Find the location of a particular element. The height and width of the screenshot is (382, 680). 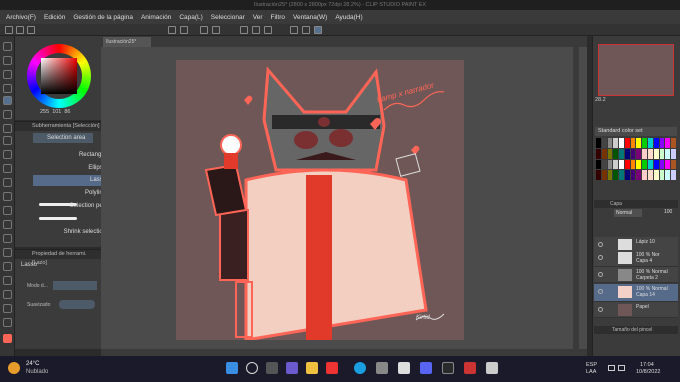

document-tab: Ilustración25* is located at coordinates (127, 42).